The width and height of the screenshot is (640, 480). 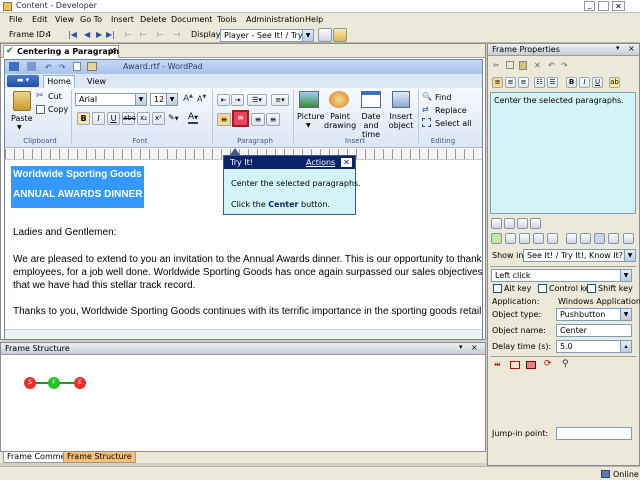 What do you see at coordinates (309, 99) in the screenshot?
I see `picture-icon` at bounding box center [309, 99].